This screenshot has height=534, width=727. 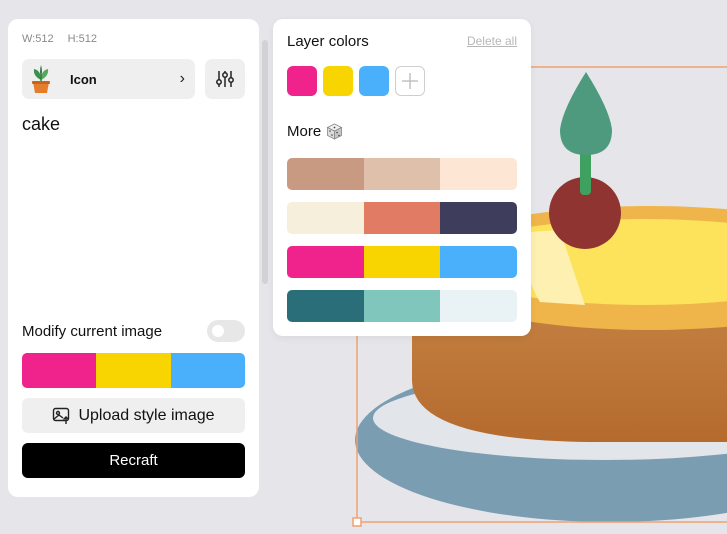 What do you see at coordinates (41, 124) in the screenshot?
I see `prompt-input: cake` at bounding box center [41, 124].